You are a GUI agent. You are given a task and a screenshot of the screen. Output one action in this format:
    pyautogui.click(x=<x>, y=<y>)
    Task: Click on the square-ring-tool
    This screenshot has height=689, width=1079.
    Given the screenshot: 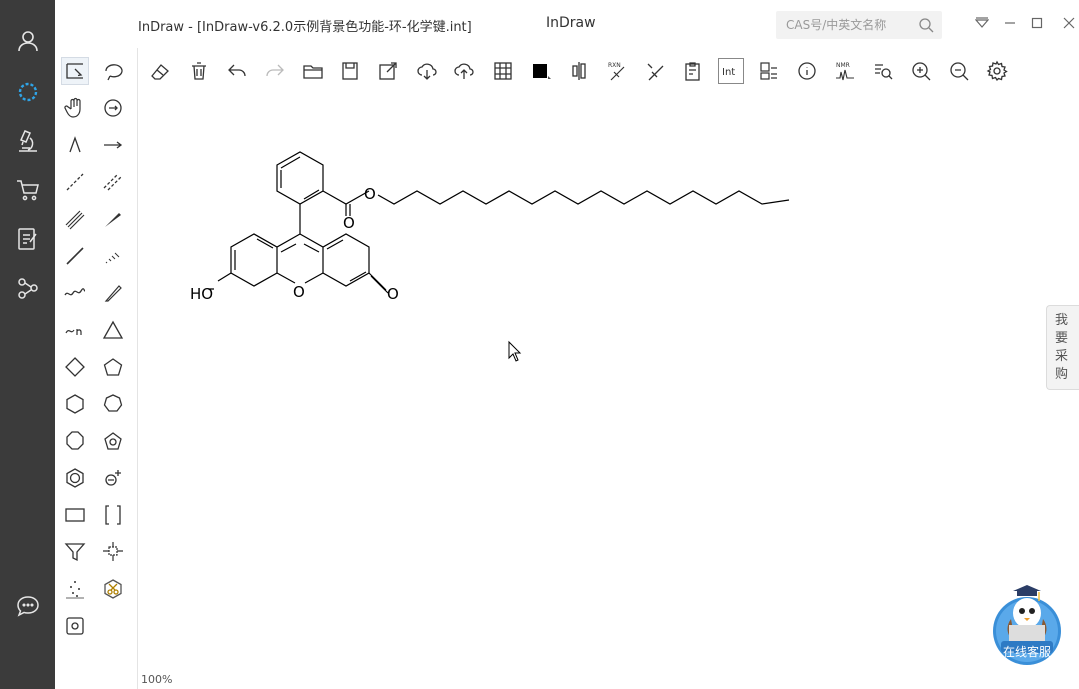 What is the action you would take?
    pyautogui.click(x=75, y=367)
    